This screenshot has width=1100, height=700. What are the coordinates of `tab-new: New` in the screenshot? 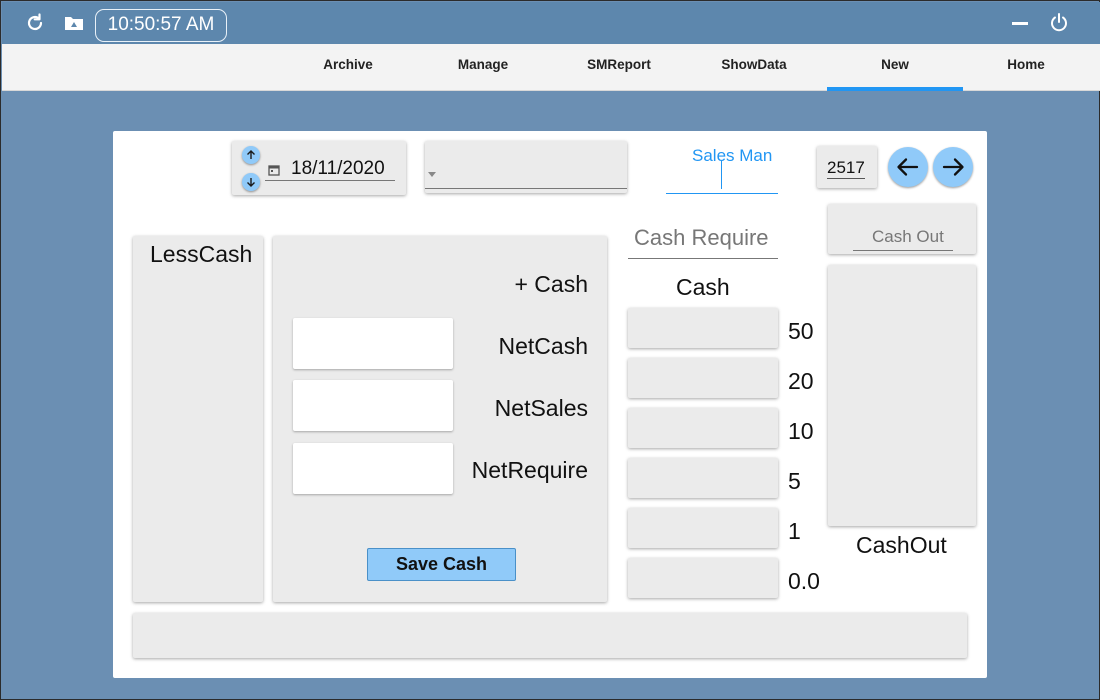 It's located at (895, 67).